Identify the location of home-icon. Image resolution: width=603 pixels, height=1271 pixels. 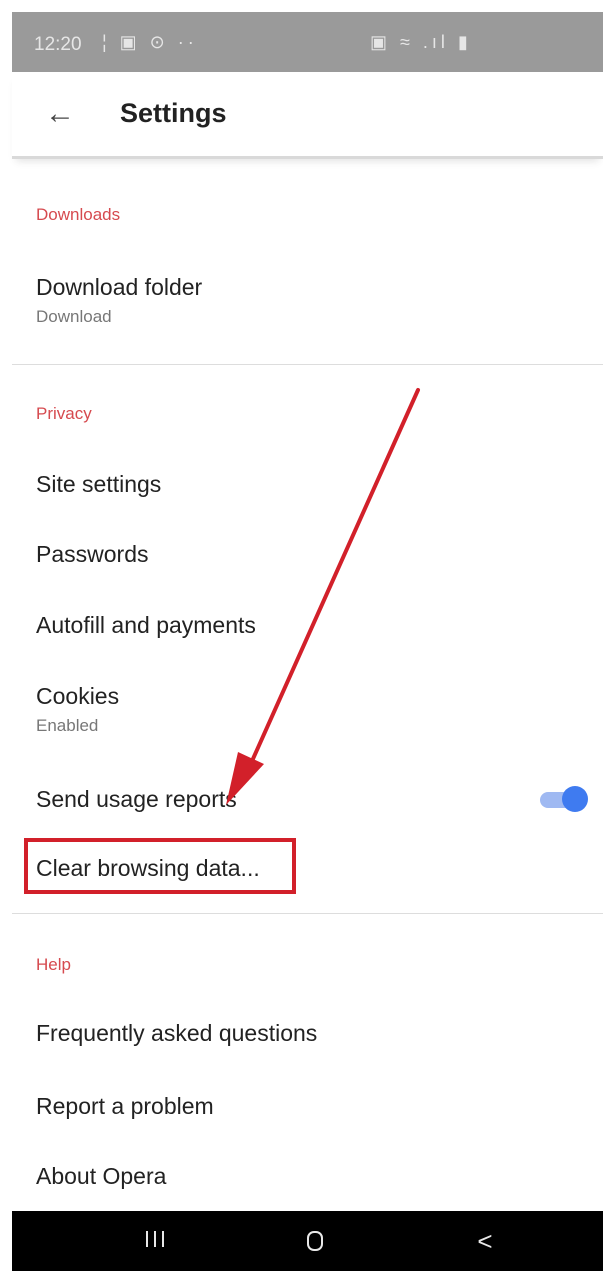
(315, 1241).